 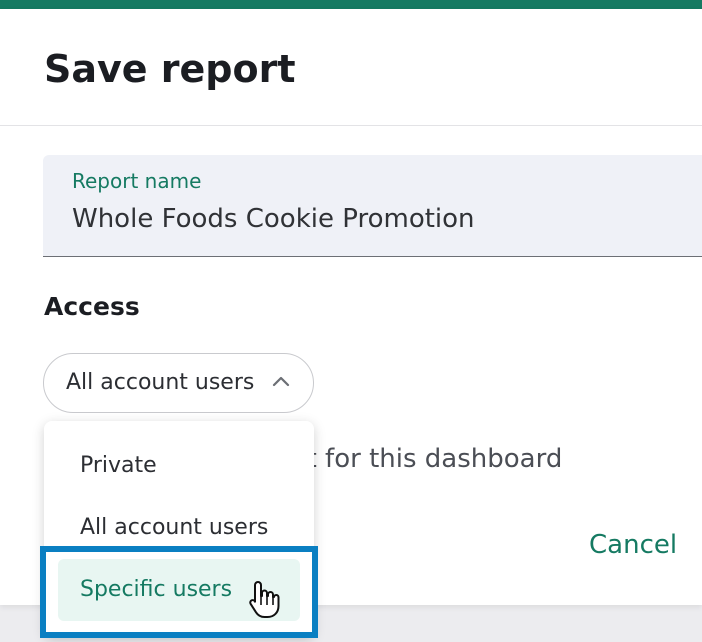 I want to click on access-select: All account users, so click(x=178, y=383).